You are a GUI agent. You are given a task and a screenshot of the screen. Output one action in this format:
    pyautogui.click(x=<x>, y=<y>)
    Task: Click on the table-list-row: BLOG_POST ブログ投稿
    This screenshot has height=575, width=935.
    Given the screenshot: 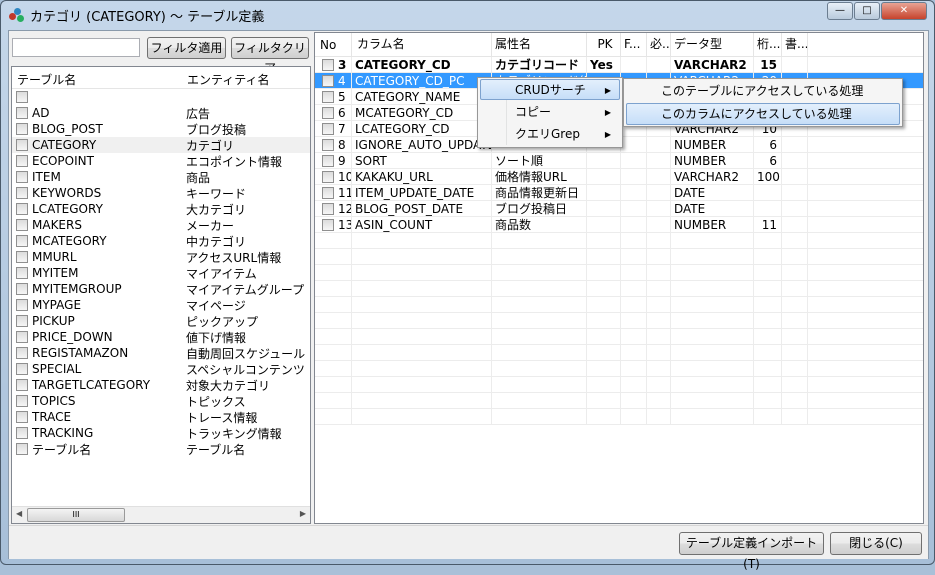 What is the action you would take?
    pyautogui.click(x=161, y=129)
    